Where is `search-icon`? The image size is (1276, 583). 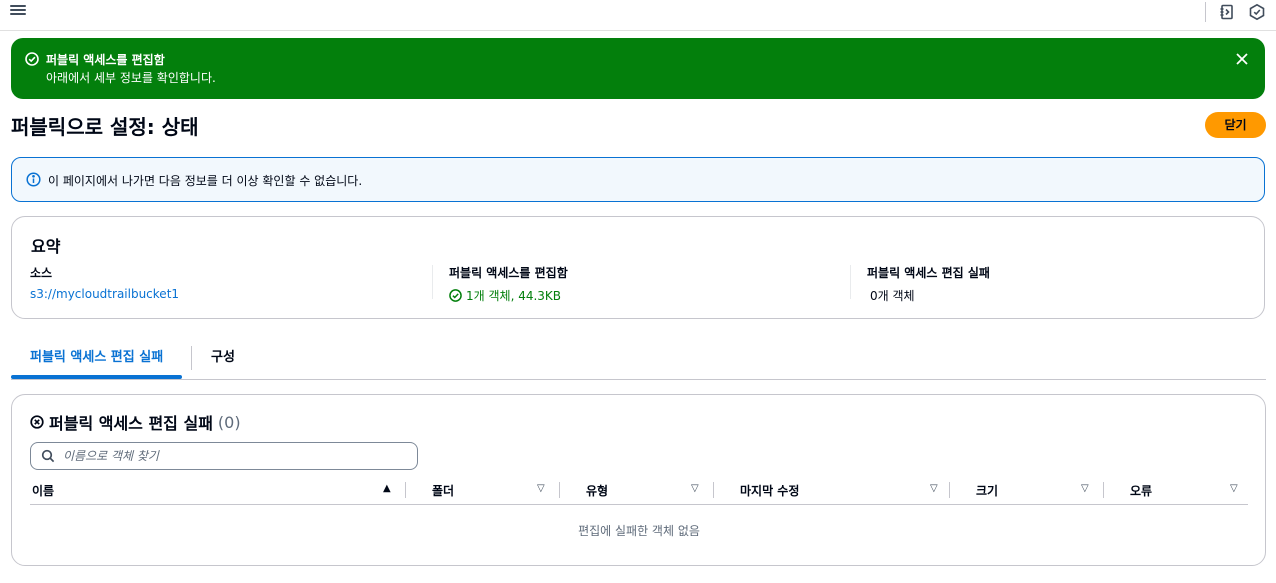 search-icon is located at coordinates (48, 456).